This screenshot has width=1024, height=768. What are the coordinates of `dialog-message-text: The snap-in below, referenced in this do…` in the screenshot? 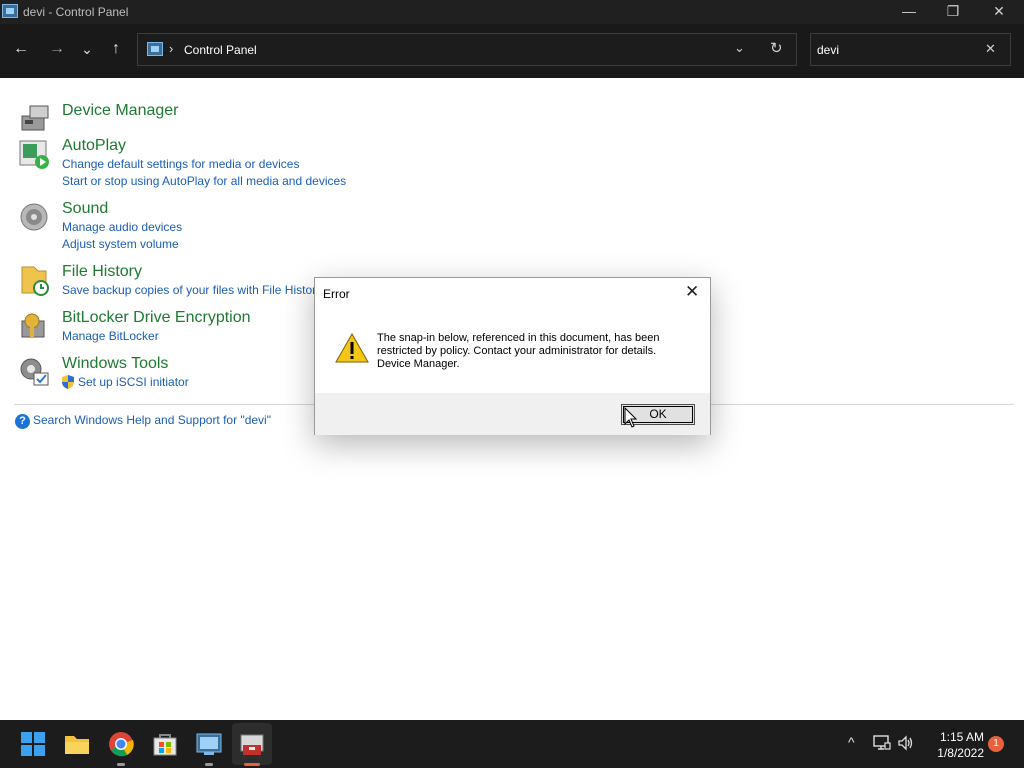 It's located at (518, 344).